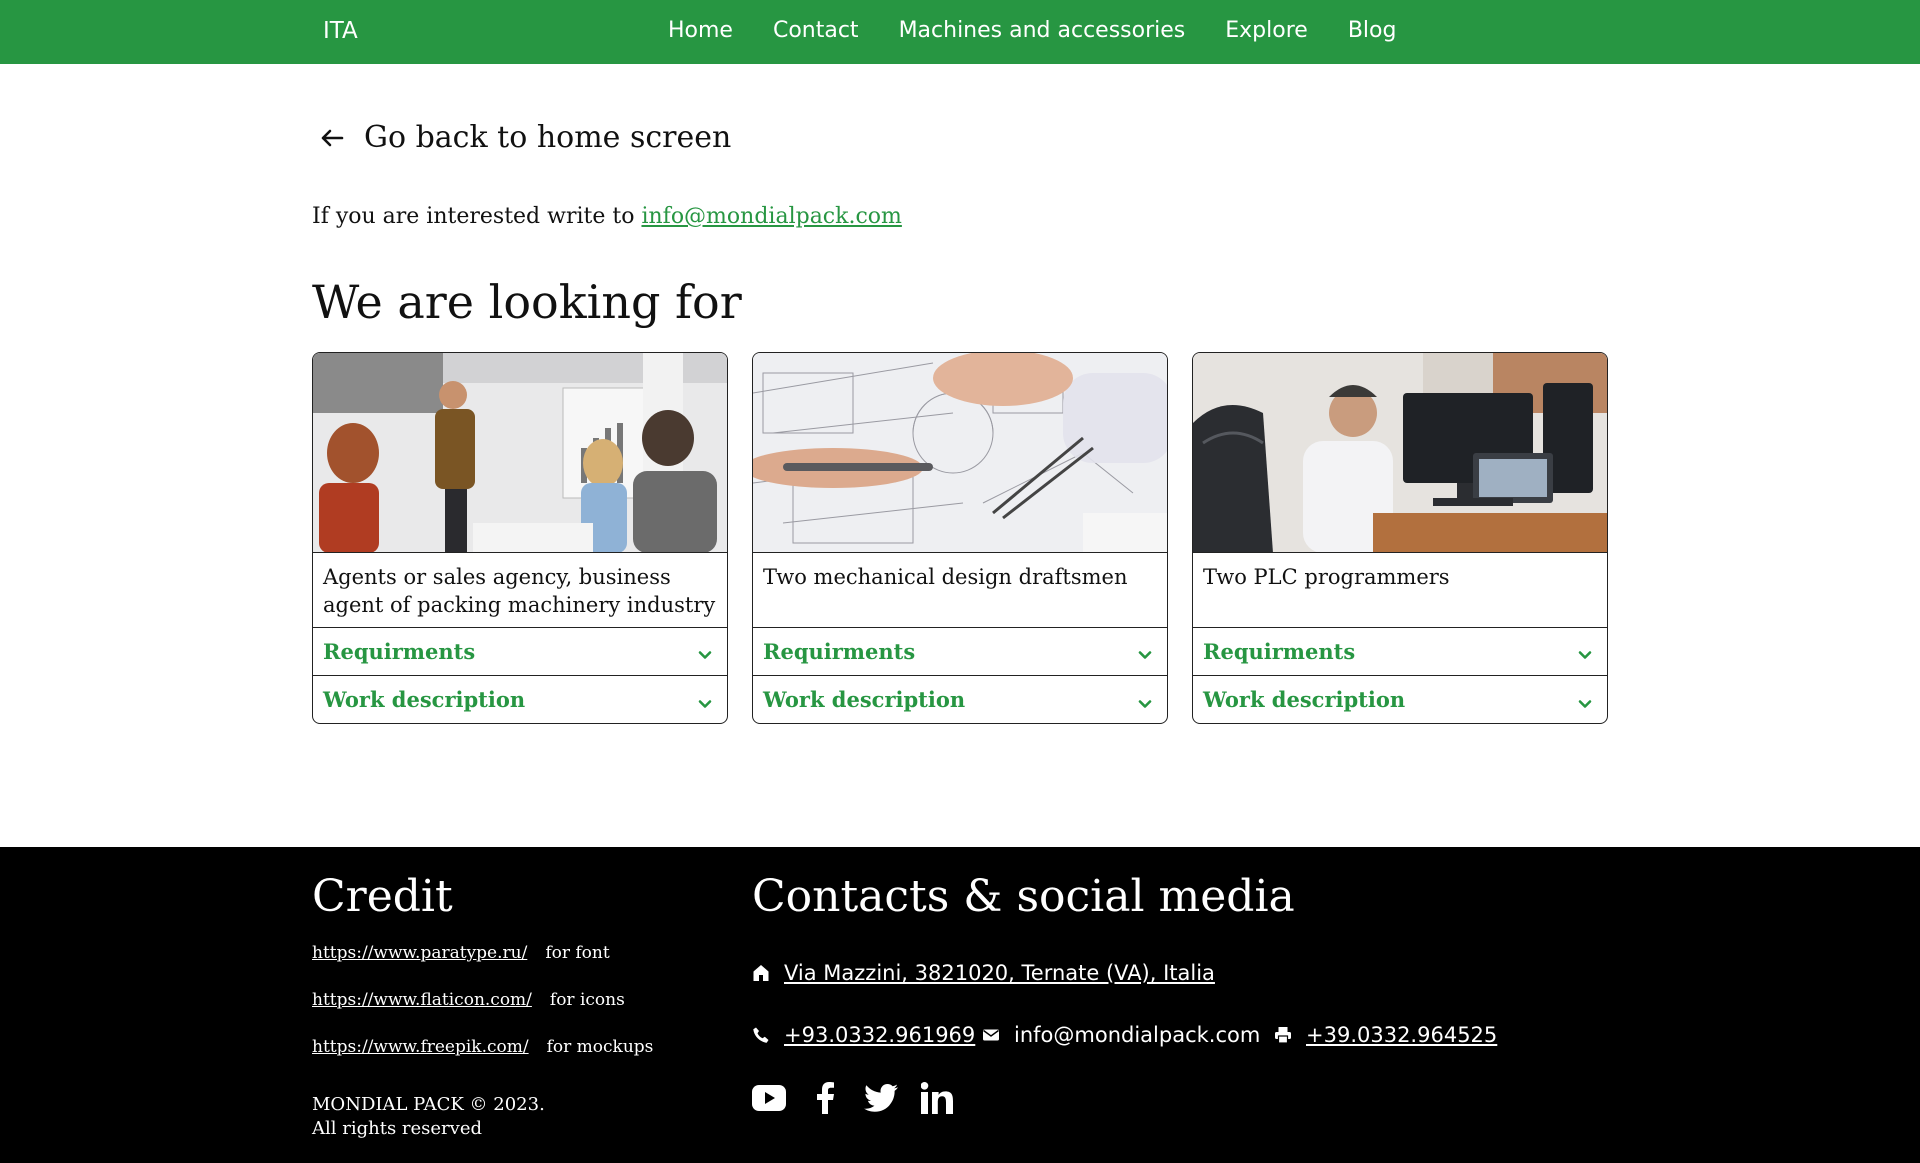 The image size is (1920, 1163). I want to click on credit-row: https://www.flaticon.com/ for icons, so click(468, 1000).